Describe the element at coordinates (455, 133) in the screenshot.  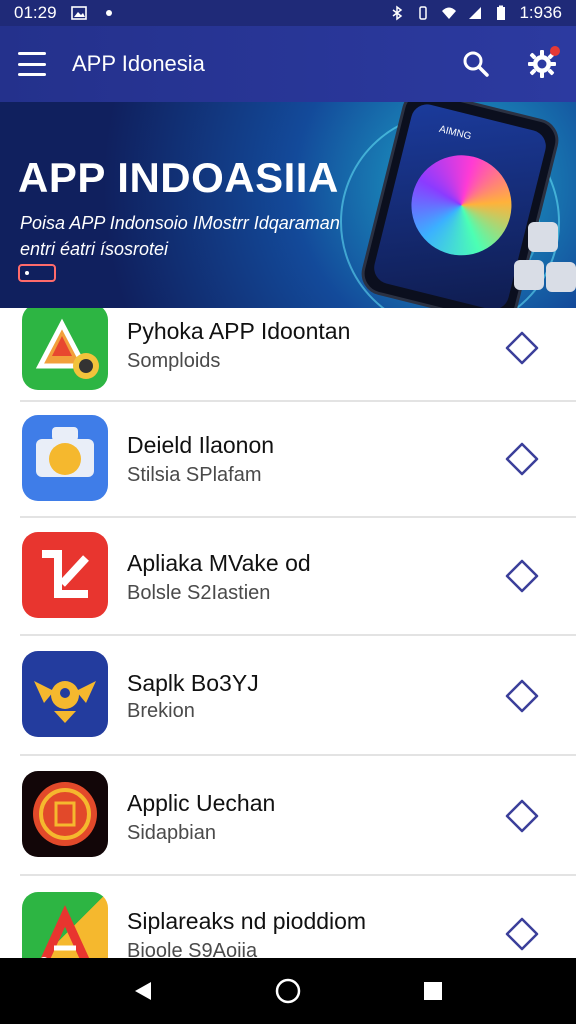
I see `phone-screen-label: AIMNG` at that location.